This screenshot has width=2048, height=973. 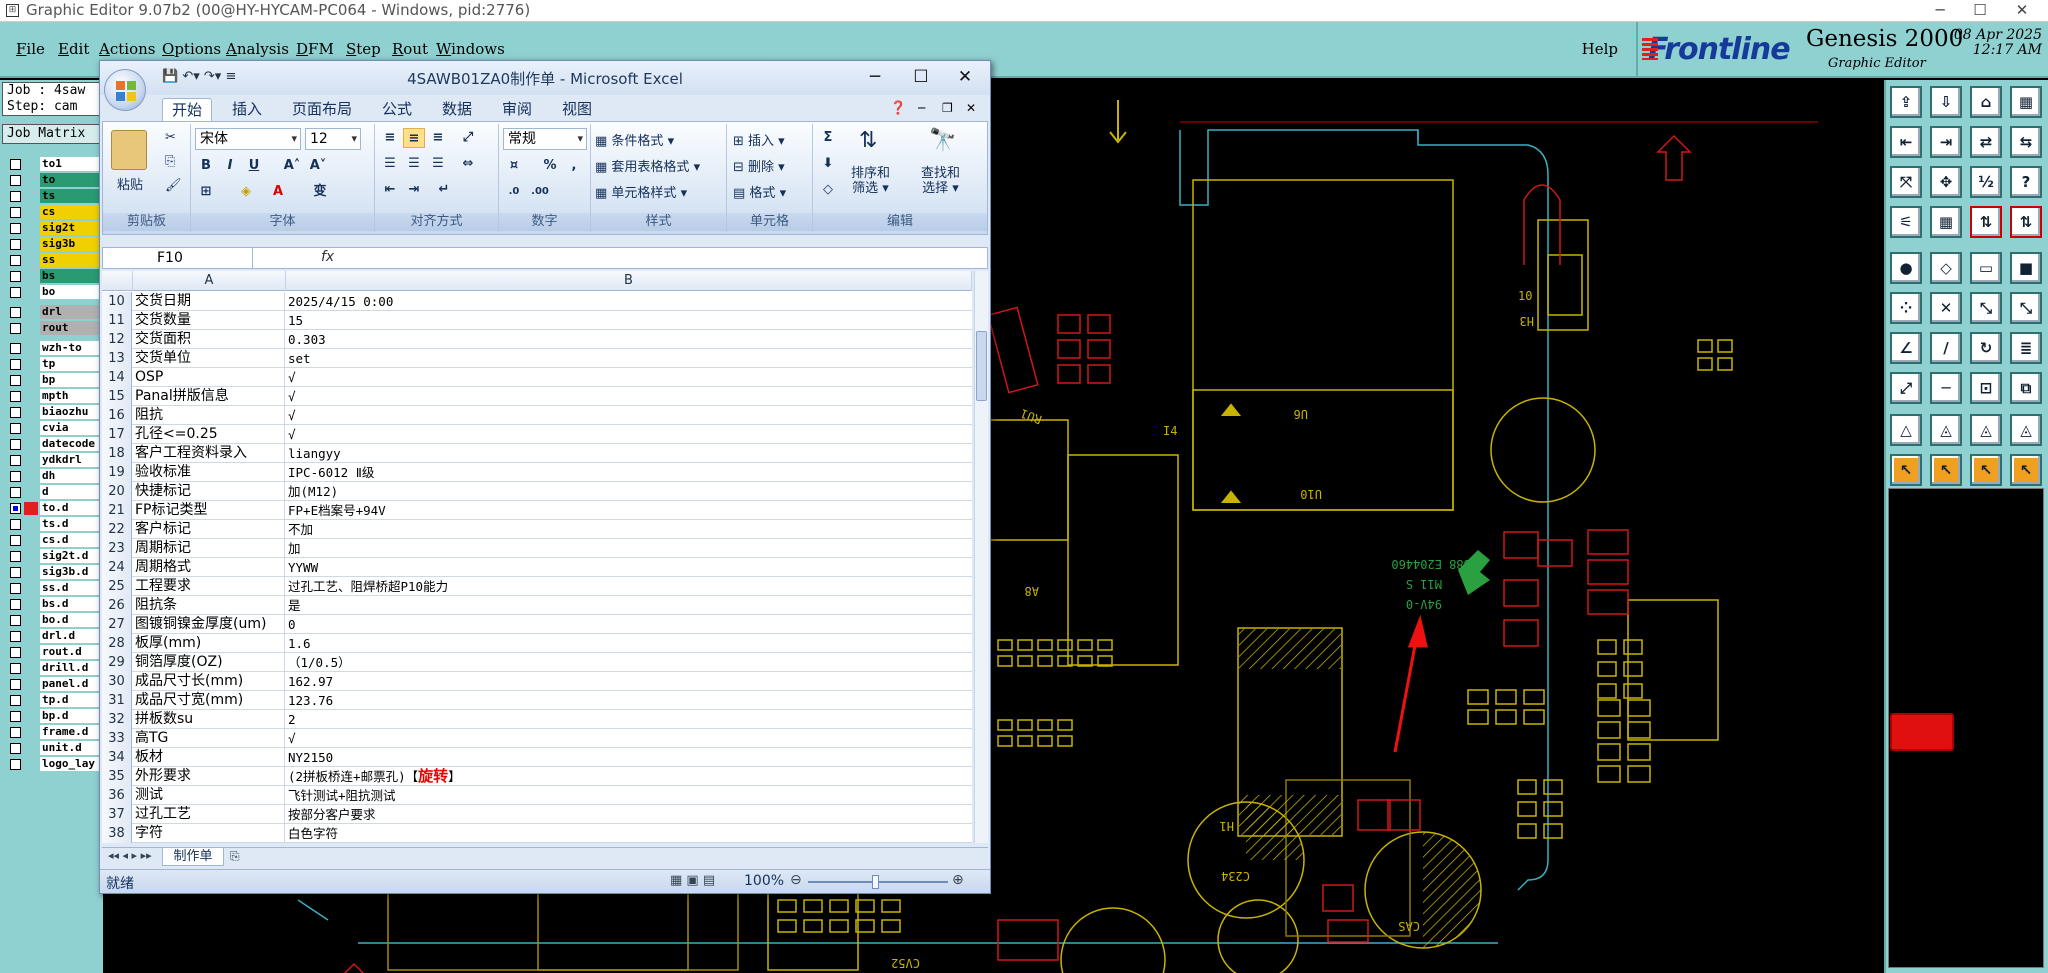 I want to click on tool-button-icon: △, so click(x=1906, y=430).